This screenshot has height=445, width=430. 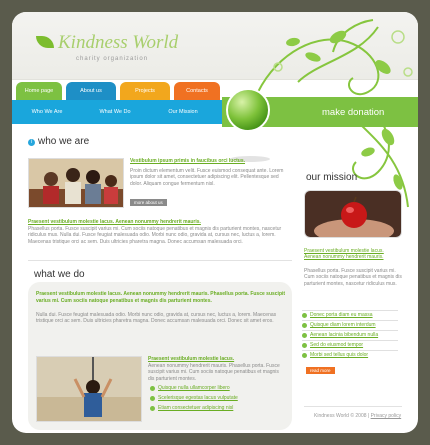 I want to click on mission-item-link: Donec porta diam eu massa, so click(x=341, y=315).